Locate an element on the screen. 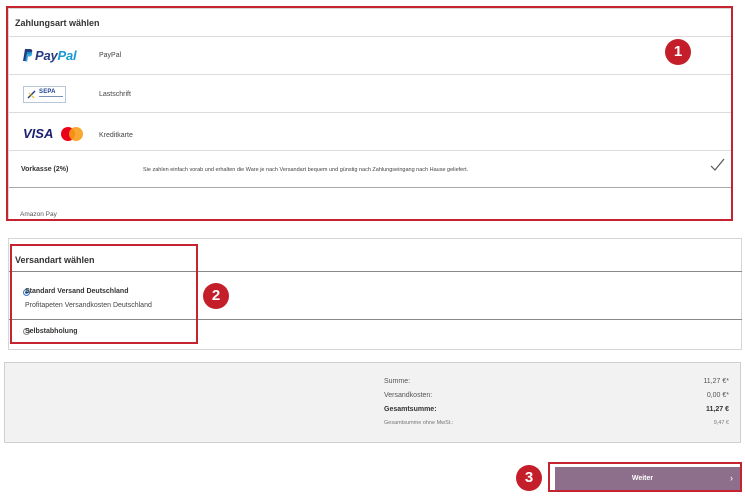 This screenshot has height=496, width=745. next-button: Weiter › is located at coordinates (647, 479).